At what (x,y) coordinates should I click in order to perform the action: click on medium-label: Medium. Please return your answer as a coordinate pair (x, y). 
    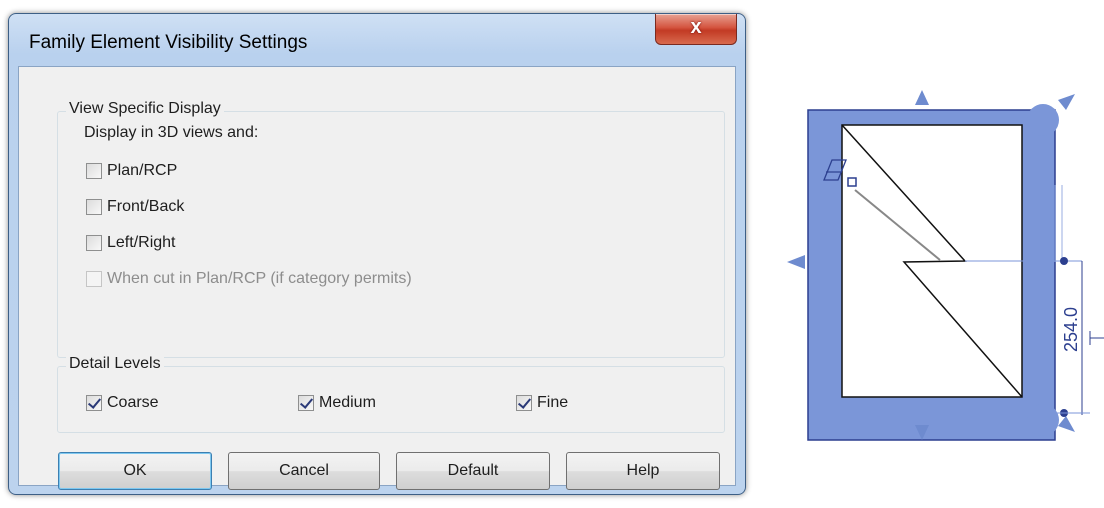
    Looking at the image, I should click on (347, 402).